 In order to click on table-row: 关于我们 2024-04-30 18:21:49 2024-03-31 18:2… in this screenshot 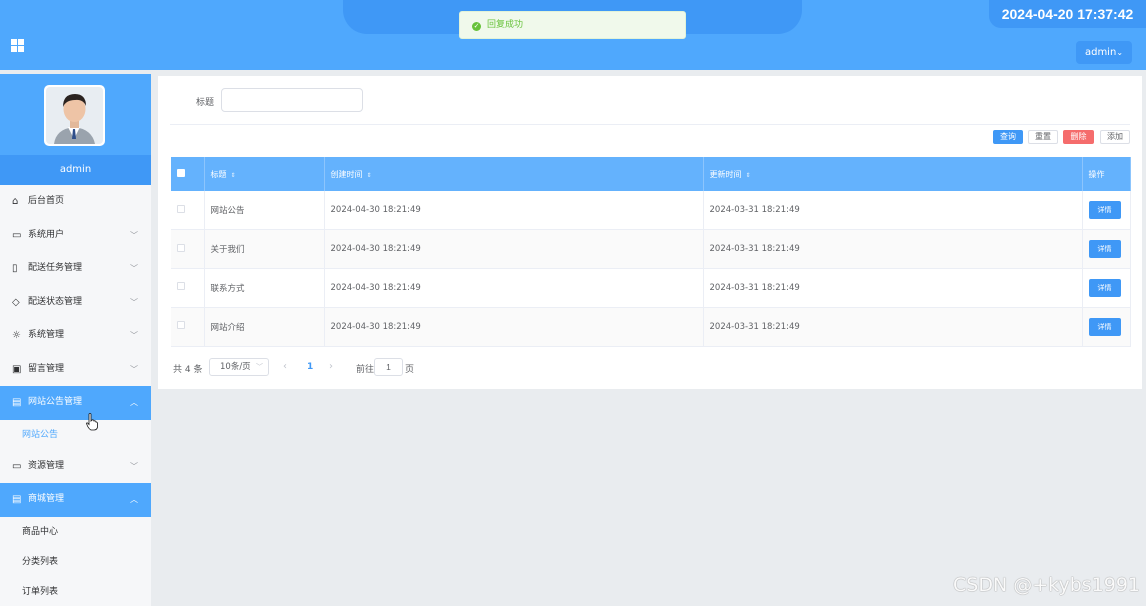, I will do `click(651, 249)`.